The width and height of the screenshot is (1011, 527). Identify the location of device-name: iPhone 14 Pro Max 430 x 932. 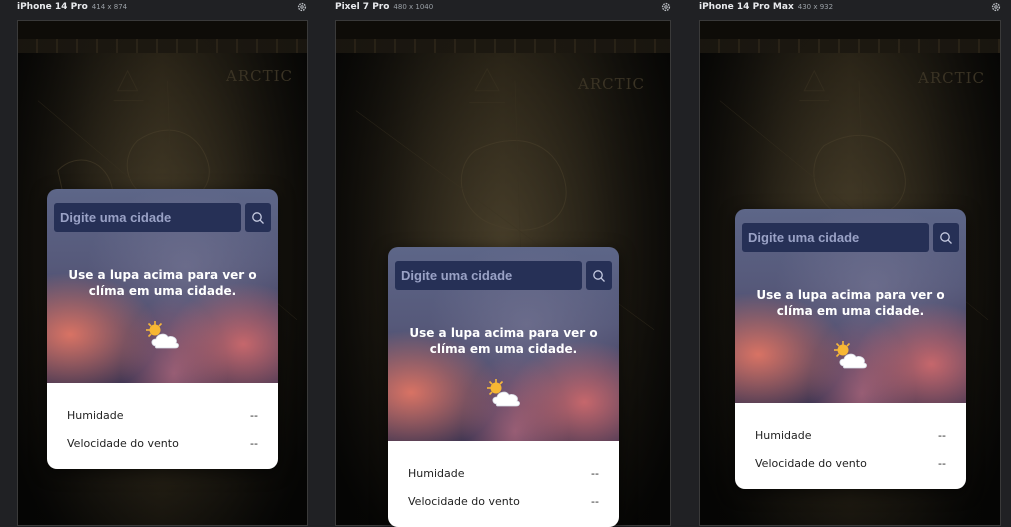
(766, 7).